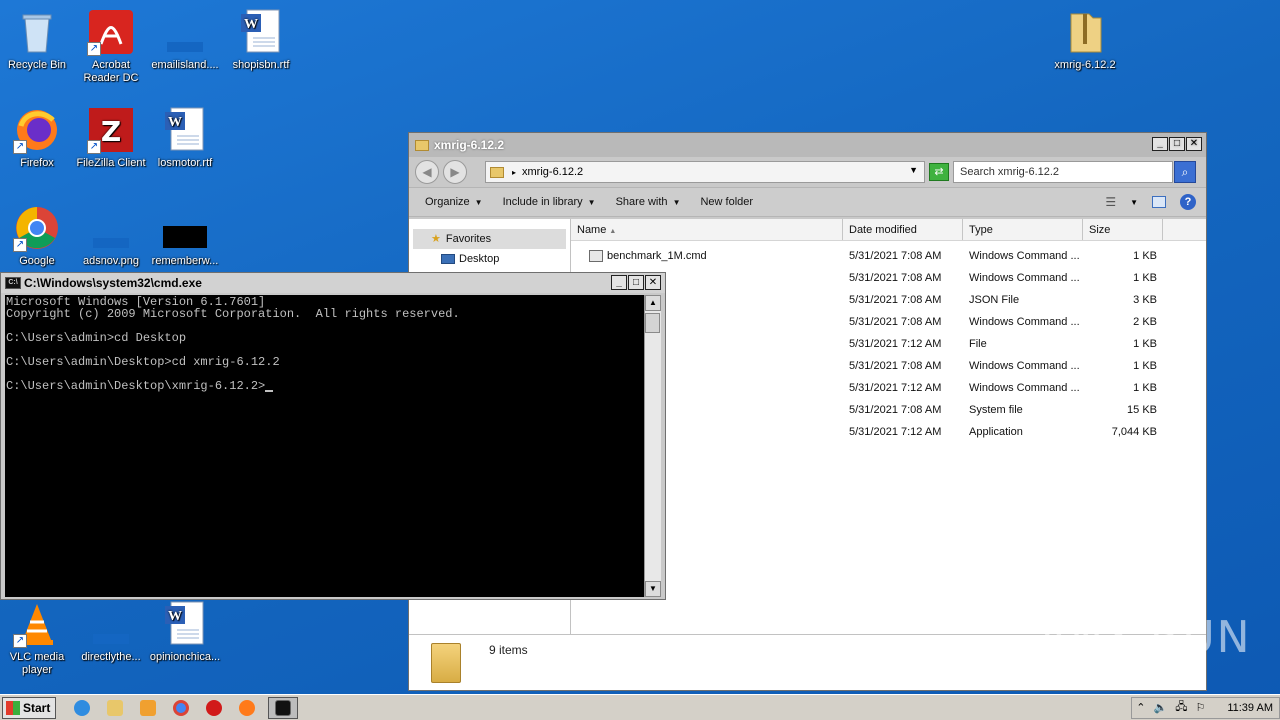 Image resolution: width=1280 pixels, height=720 pixels. I want to click on desktop-icon-adsnov: adsnov.png, so click(111, 236).